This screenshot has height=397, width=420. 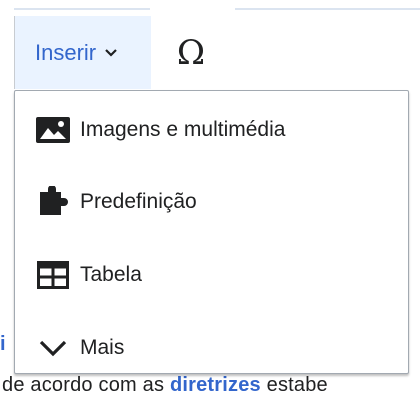 What do you see at coordinates (183, 129) in the screenshot?
I see `menu-item-label: Imagens e multimédia` at bounding box center [183, 129].